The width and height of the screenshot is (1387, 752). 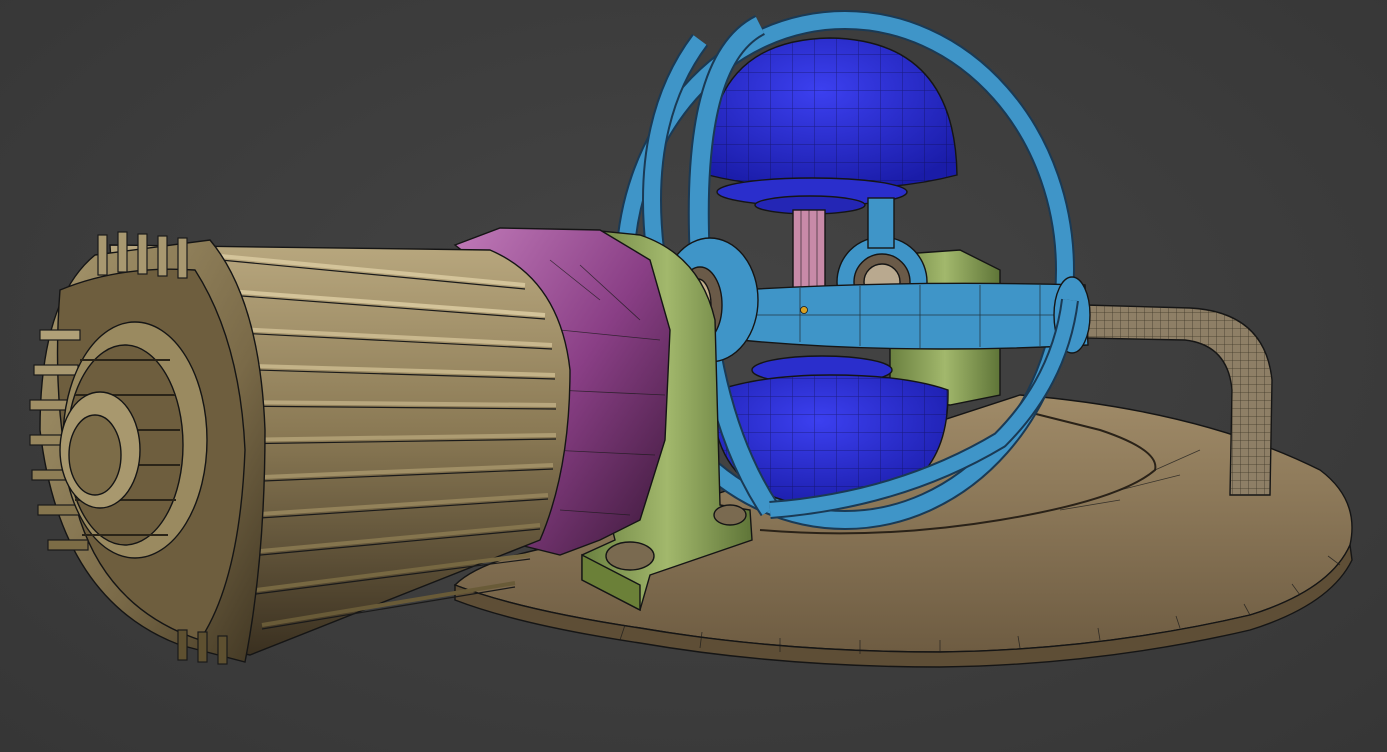 What do you see at coordinates (804, 310) in the screenshot?
I see `pivot-marker` at bounding box center [804, 310].